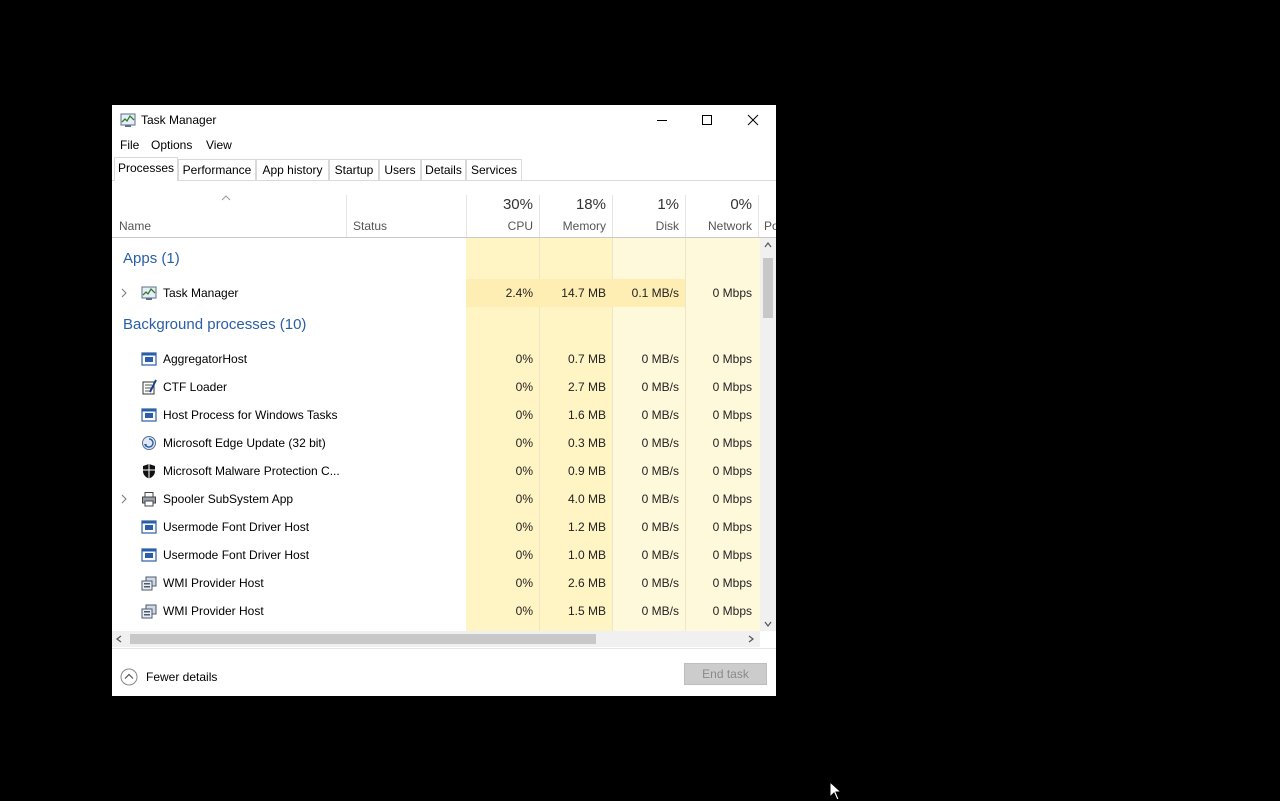 This screenshot has height=801, width=1280. I want to click on memory-total: 18%, so click(590, 204).